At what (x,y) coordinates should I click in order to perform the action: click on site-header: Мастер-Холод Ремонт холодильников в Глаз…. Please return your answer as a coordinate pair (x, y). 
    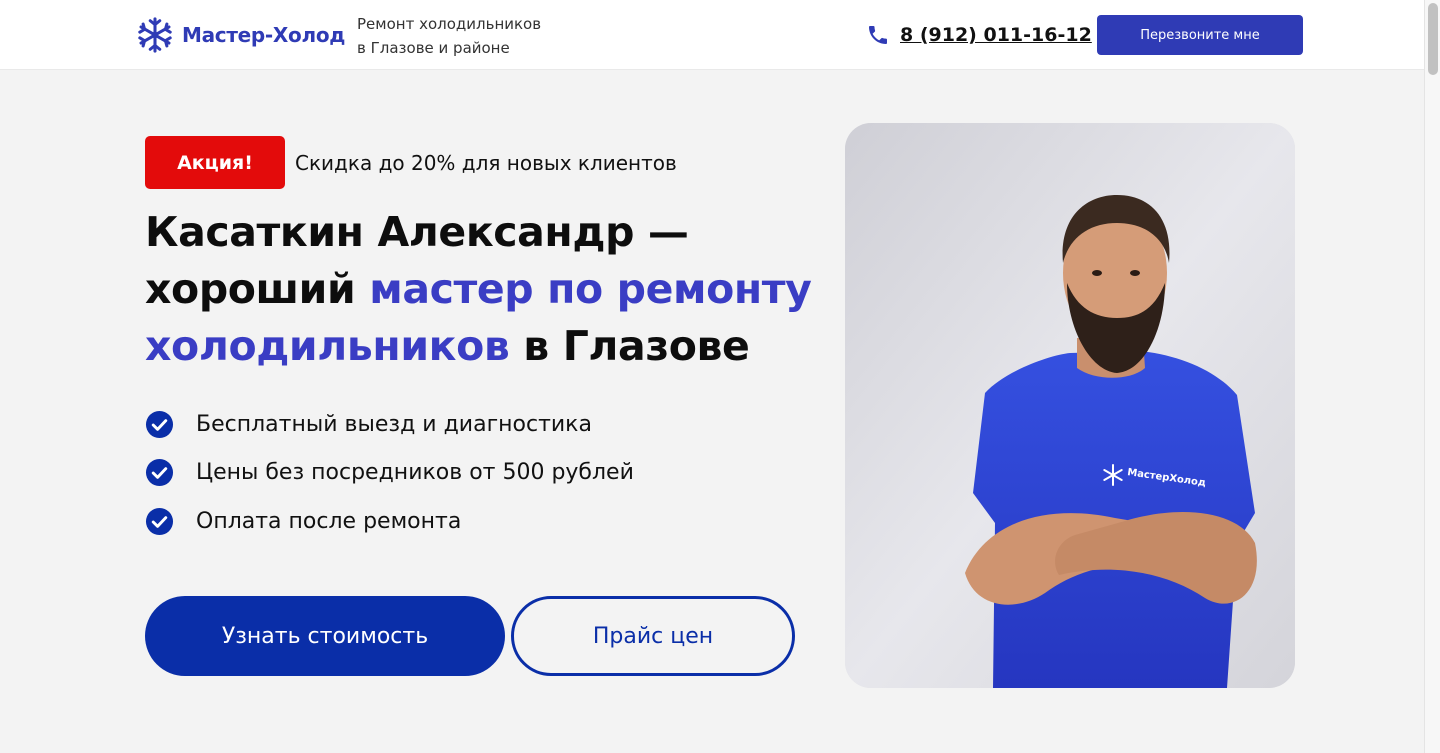
    Looking at the image, I should click on (712, 35).